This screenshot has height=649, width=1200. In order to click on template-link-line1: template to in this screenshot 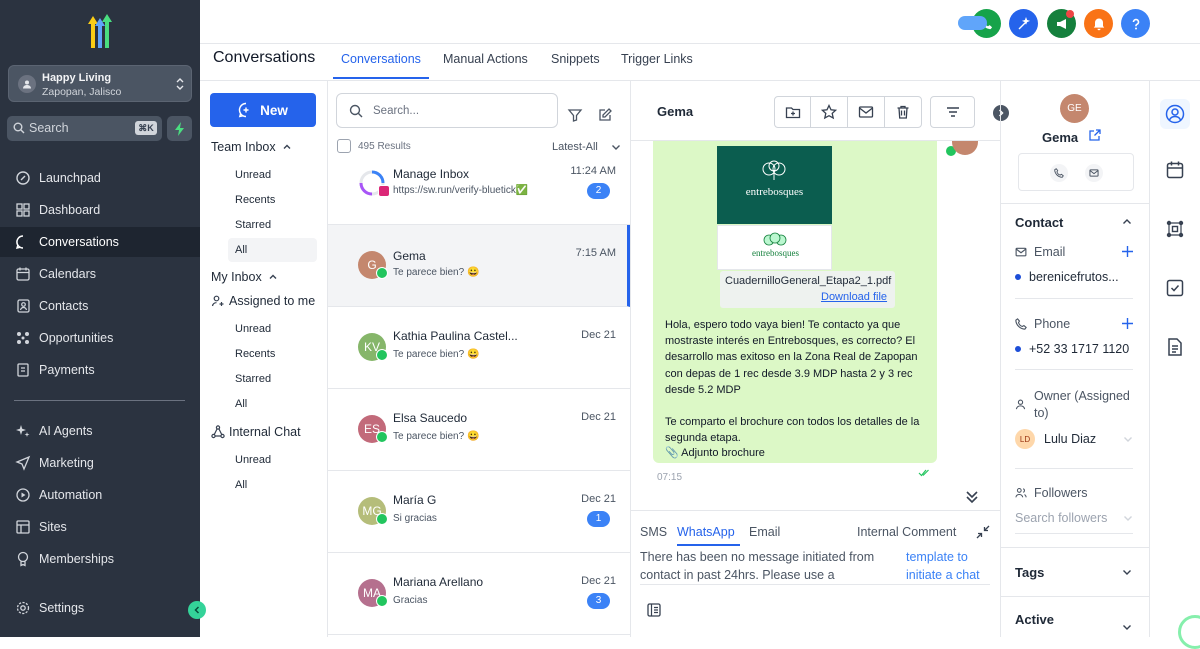, I will do `click(937, 557)`.